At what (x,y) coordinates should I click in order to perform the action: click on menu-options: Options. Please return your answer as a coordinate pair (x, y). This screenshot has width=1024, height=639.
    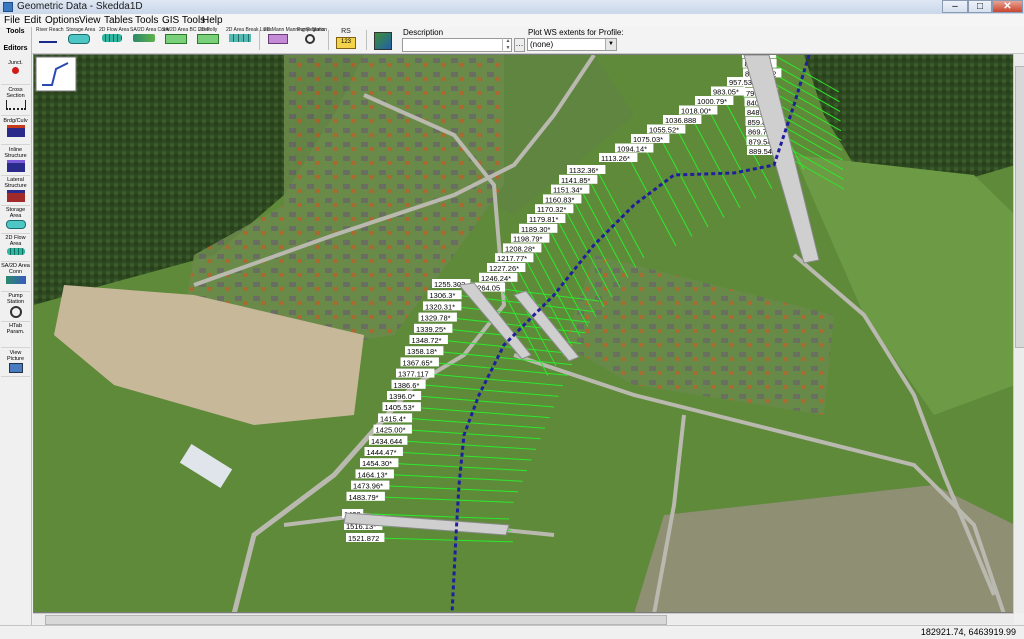
    Looking at the image, I should click on (62, 20).